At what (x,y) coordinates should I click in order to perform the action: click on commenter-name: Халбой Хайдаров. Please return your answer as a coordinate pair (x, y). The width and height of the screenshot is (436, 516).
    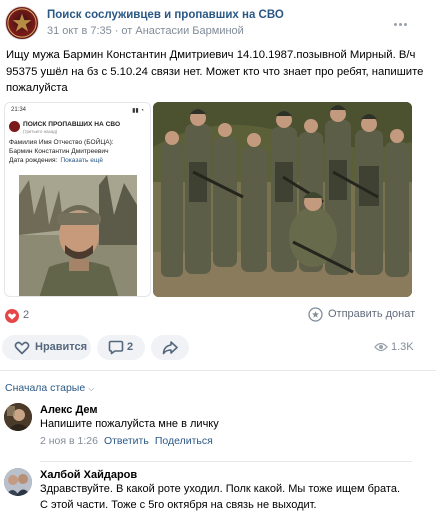
    Looking at the image, I should click on (88, 475).